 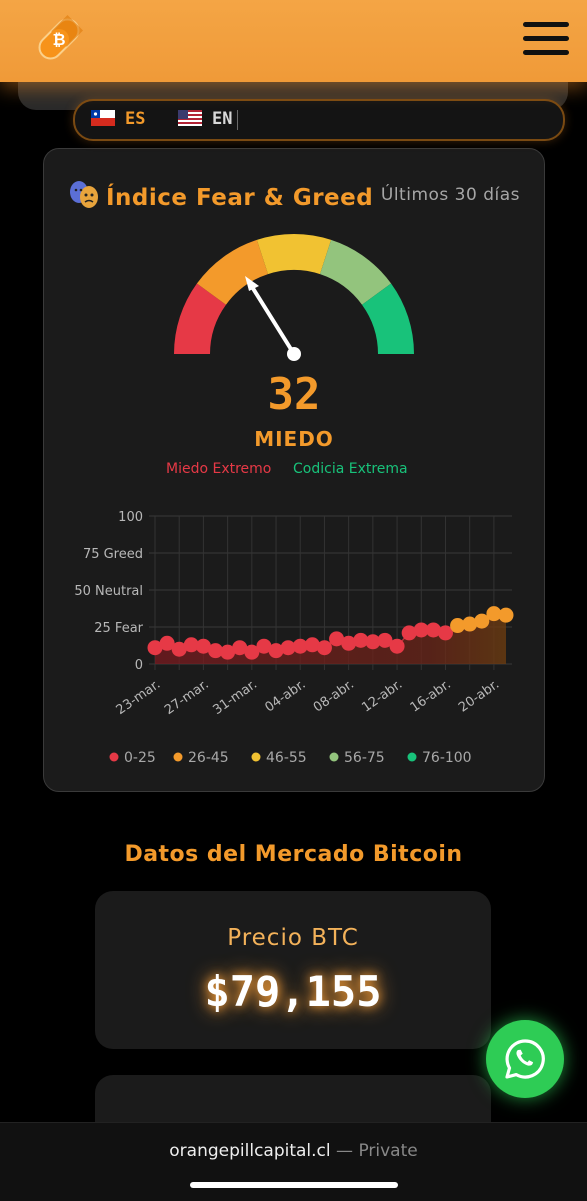 I want to click on bitcoin-pill-icon: ₿, so click(x=59, y=39).